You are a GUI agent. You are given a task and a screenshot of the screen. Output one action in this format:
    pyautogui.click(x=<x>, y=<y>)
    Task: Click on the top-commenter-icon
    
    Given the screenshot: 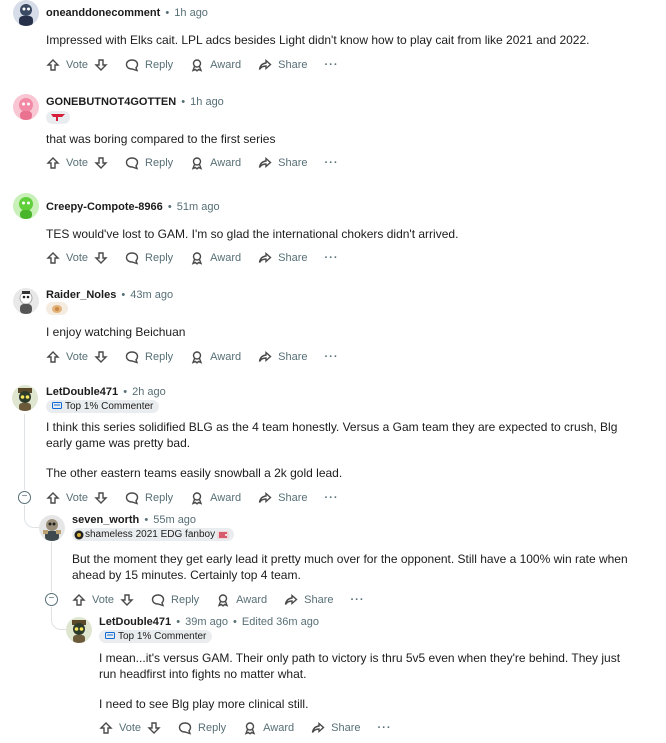 What is the action you would take?
    pyautogui.click(x=110, y=635)
    